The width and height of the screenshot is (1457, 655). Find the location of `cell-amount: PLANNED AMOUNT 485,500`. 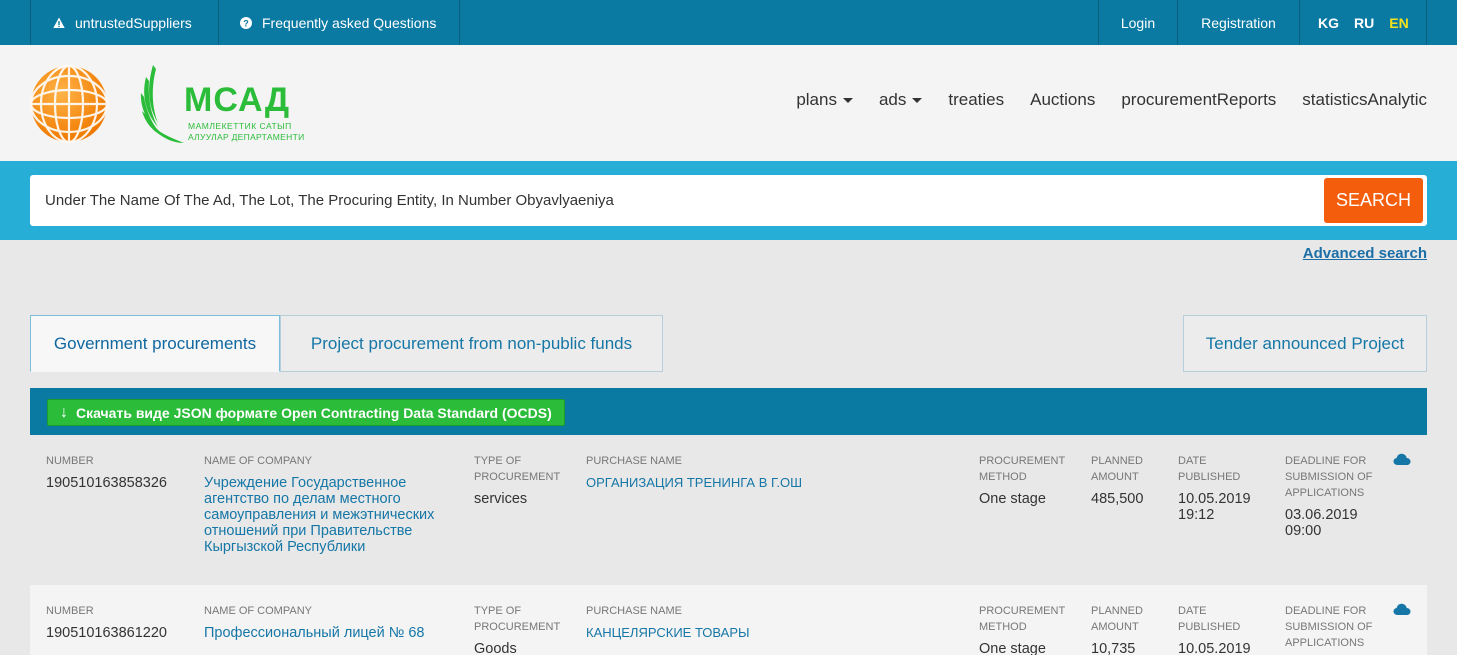

cell-amount: PLANNED AMOUNT 485,500 is located at coordinates (1126, 480).